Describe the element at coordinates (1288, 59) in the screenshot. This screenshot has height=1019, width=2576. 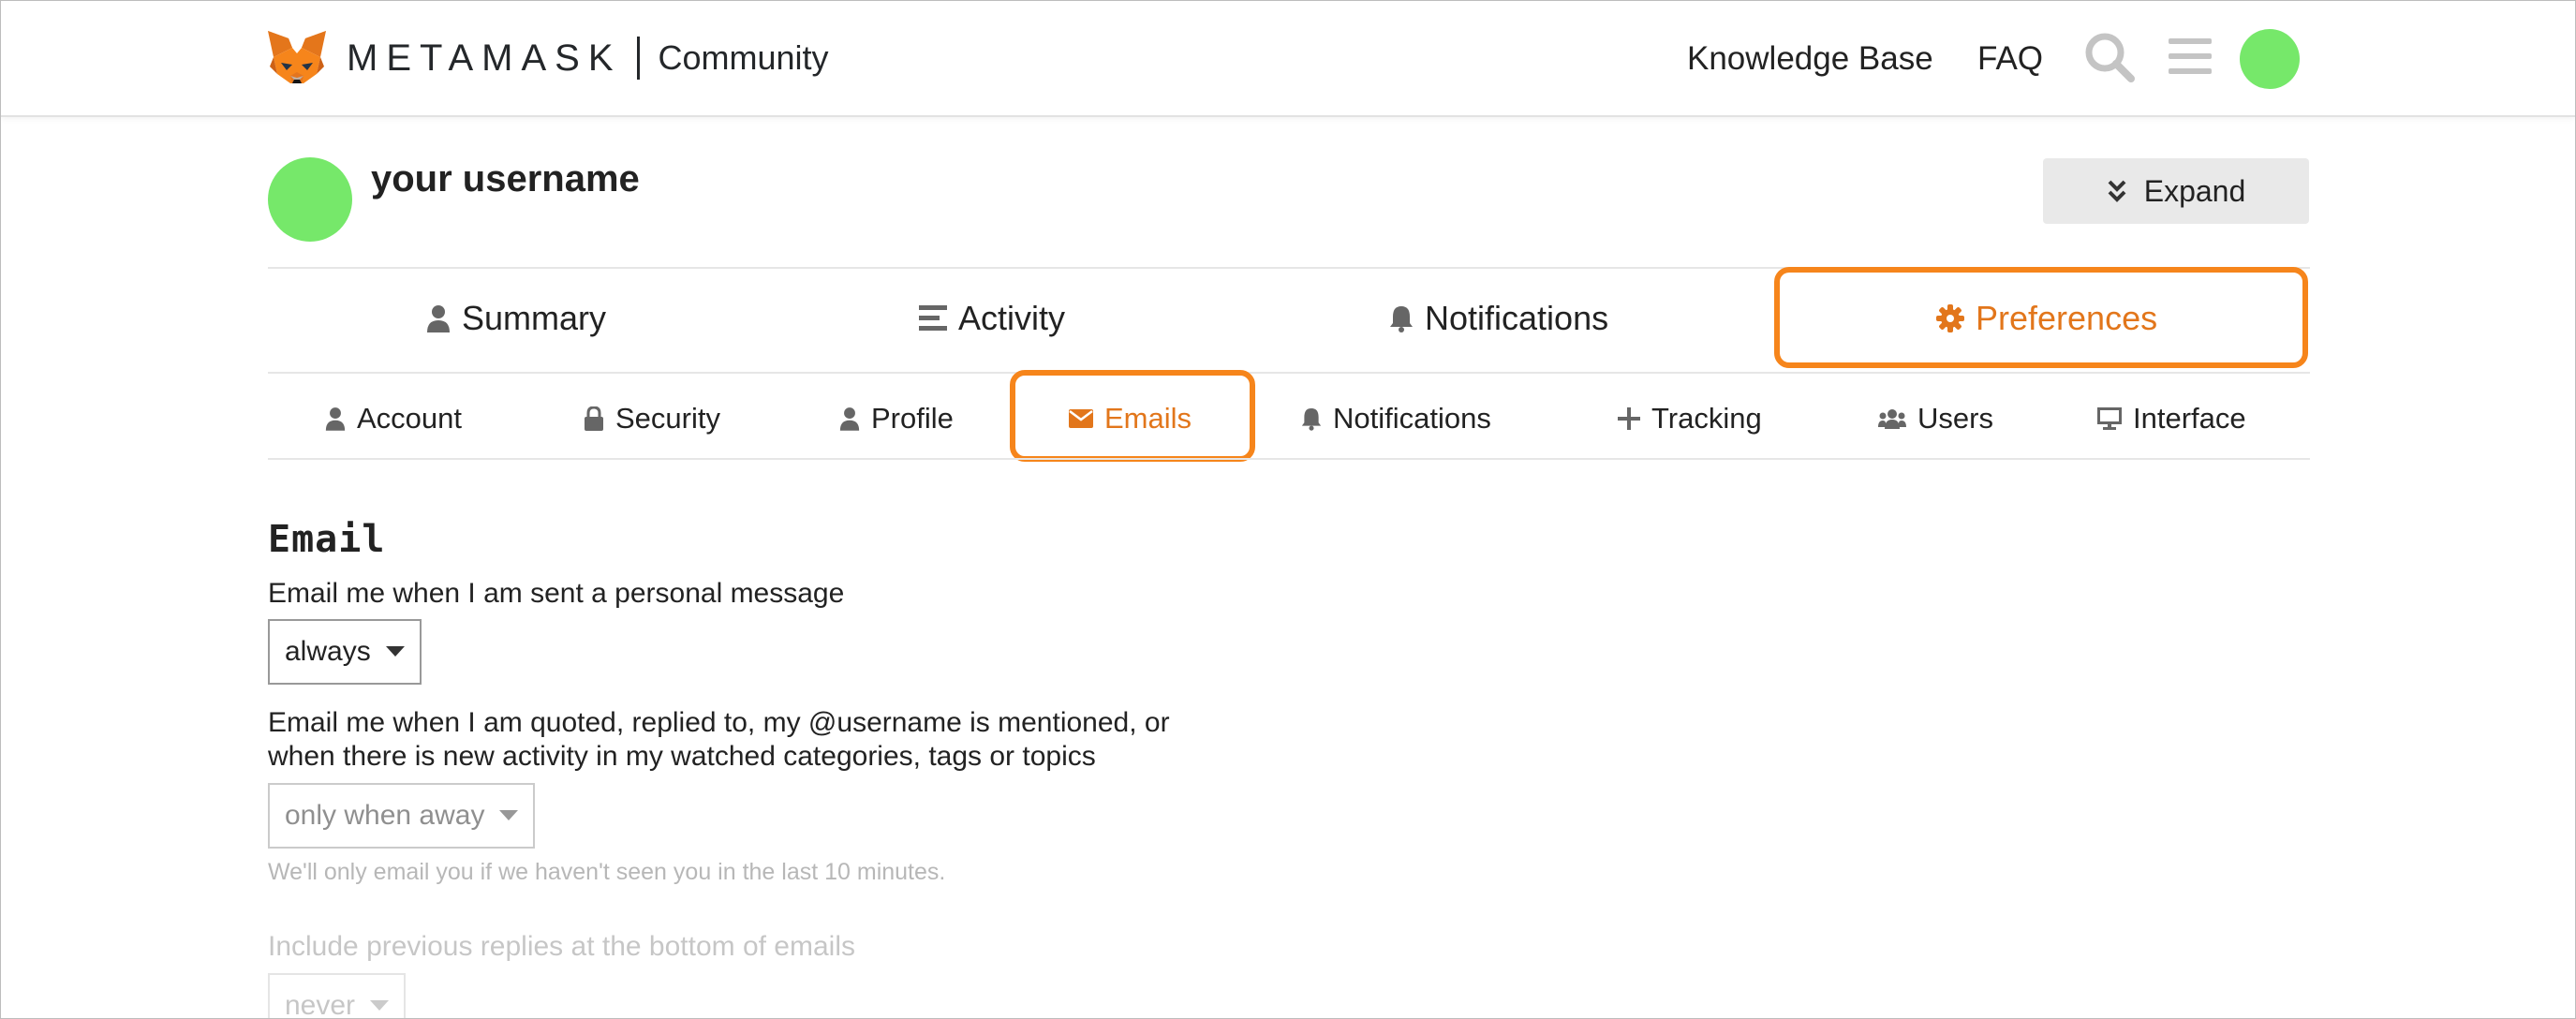
I see `site-header: METAMASK Community Knowledge Base FAQ` at that location.